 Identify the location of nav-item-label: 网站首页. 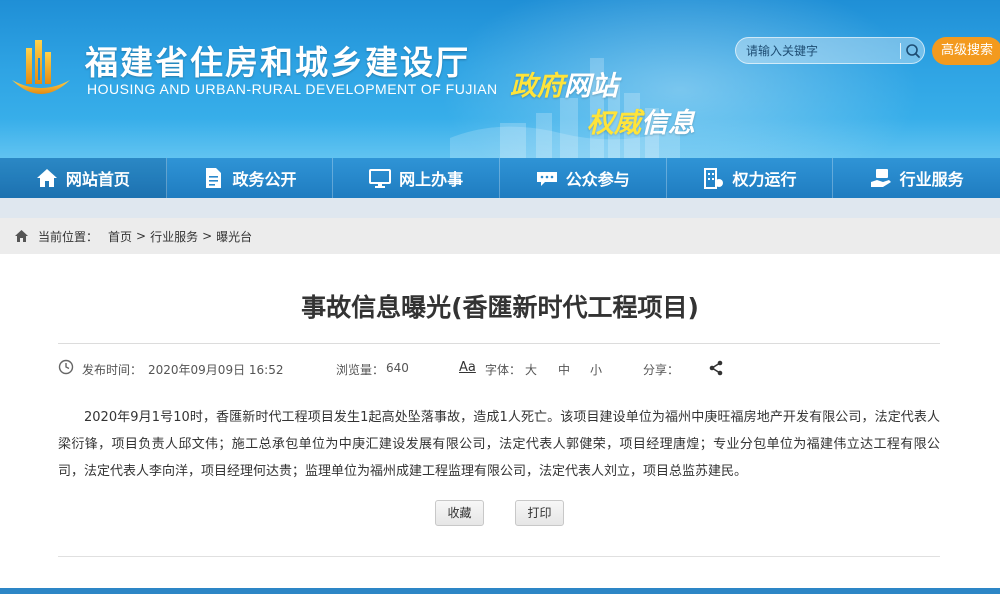
(97, 179).